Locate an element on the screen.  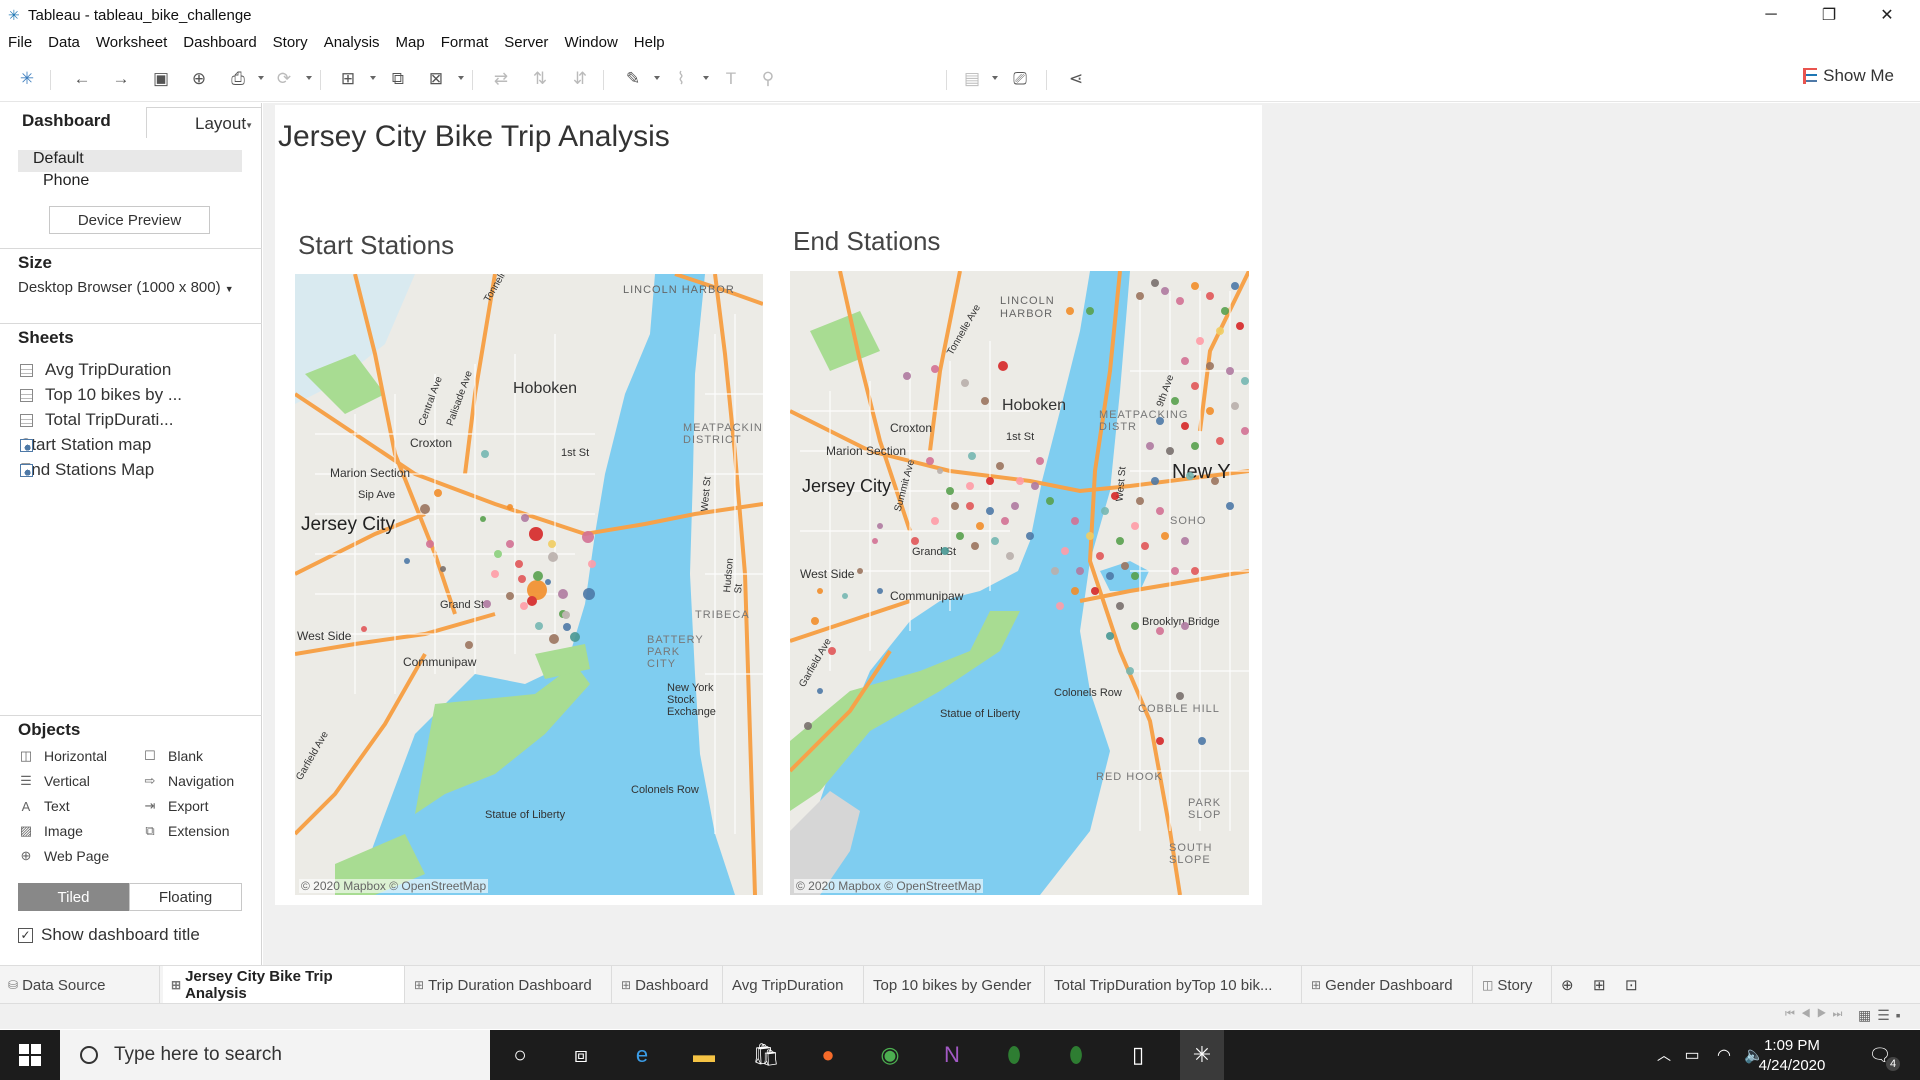
new-story-tab-icon: ⊡ is located at coordinates (1633, 985).